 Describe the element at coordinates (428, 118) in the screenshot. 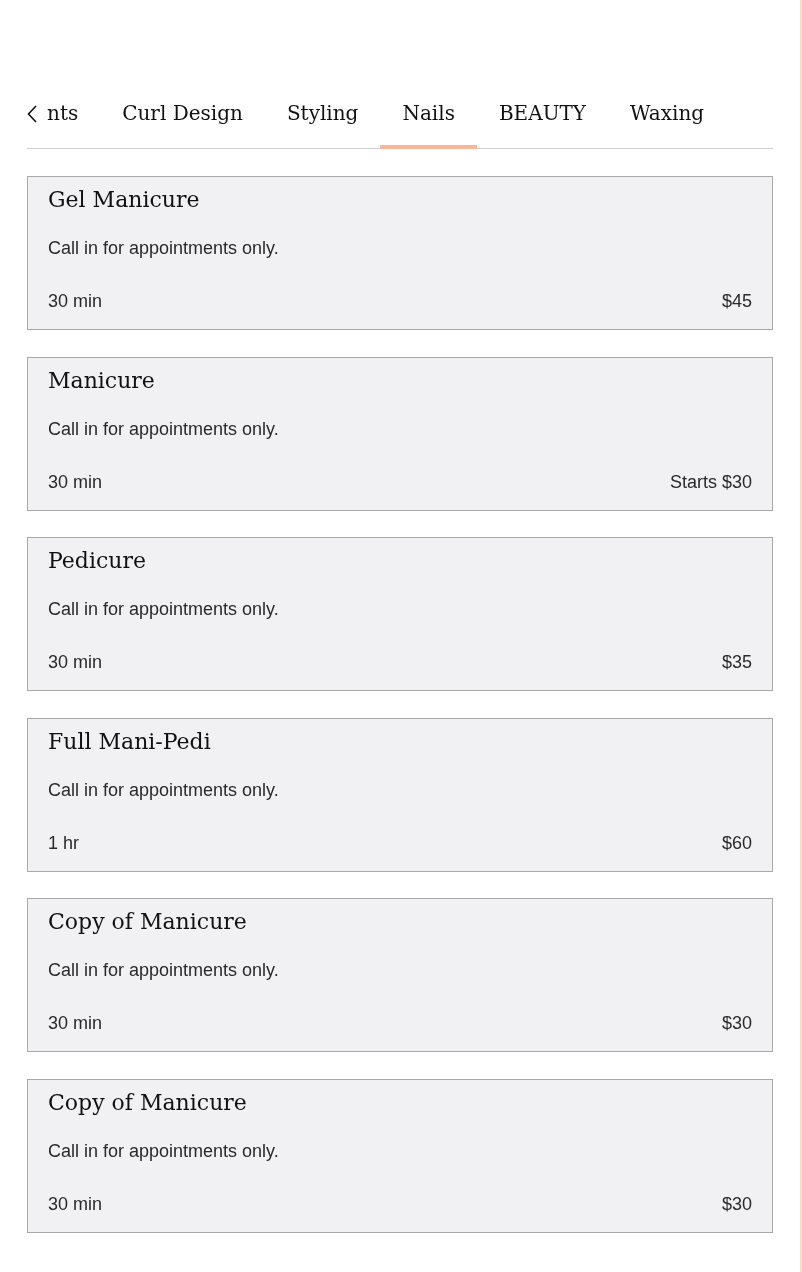

I see `category-tab: Nails` at that location.